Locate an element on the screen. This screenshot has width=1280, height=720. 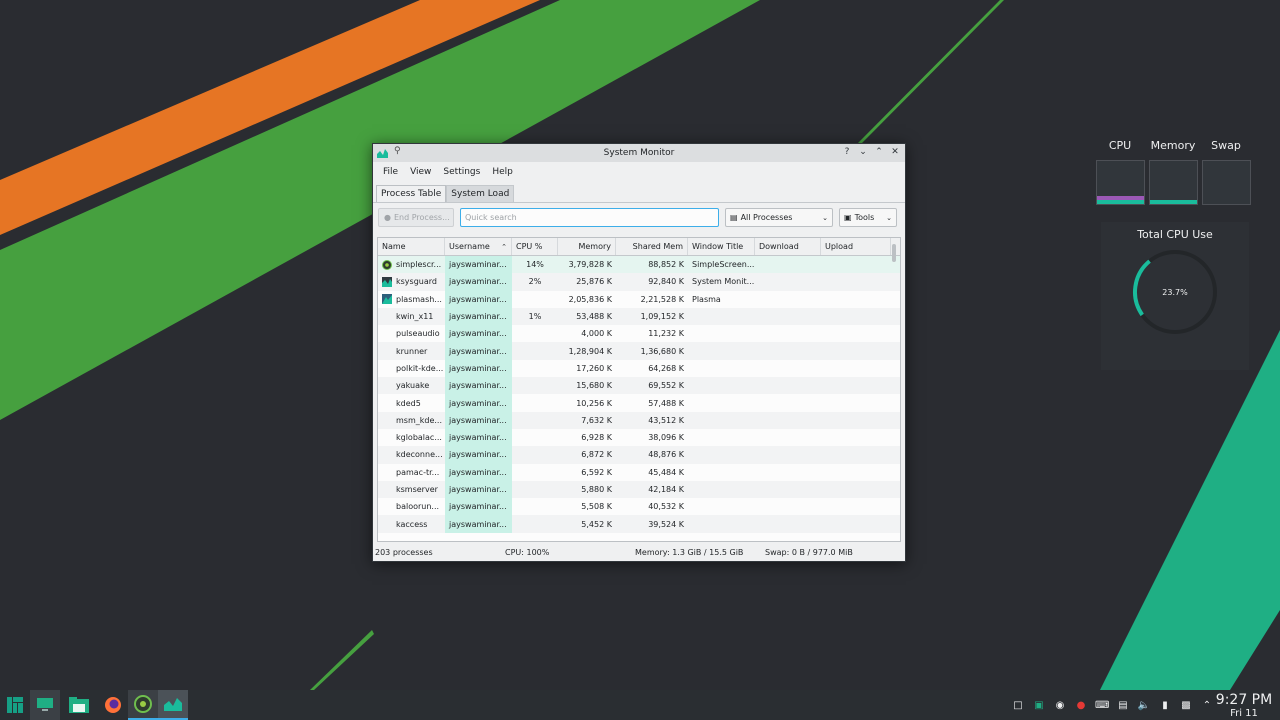
application-launcher is located at coordinates (15, 705).